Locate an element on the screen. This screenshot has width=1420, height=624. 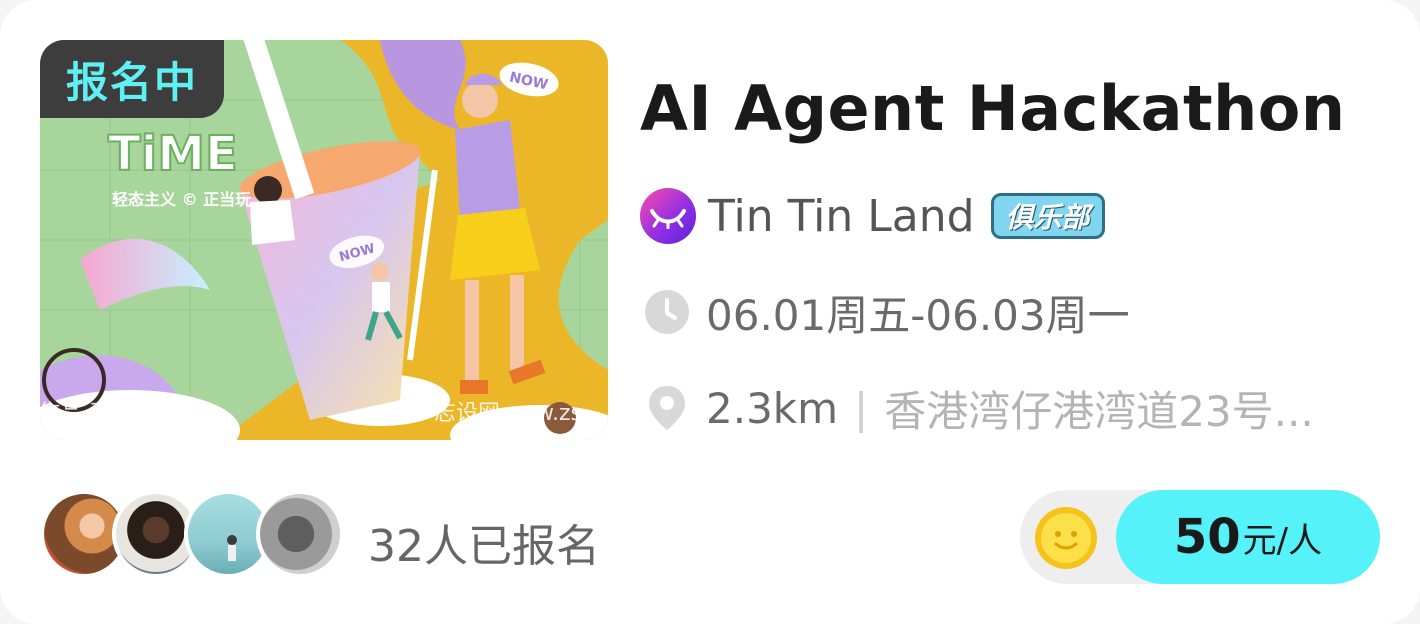
organizer-name: Tin Tin Land is located at coordinates (841, 216).